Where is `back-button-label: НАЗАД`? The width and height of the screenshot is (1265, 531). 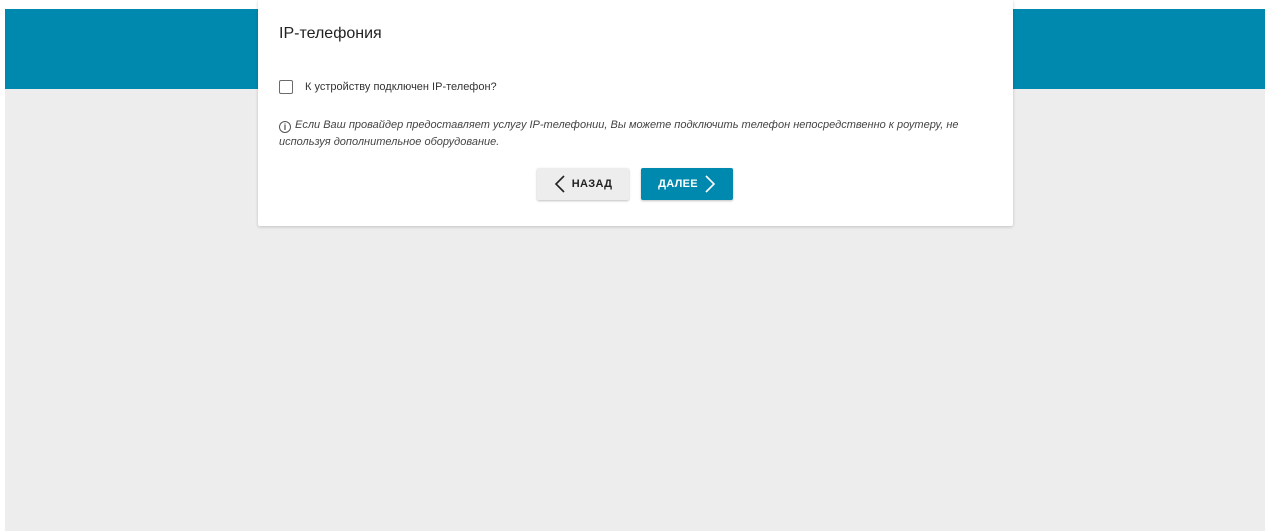 back-button-label: НАЗАД is located at coordinates (592, 184).